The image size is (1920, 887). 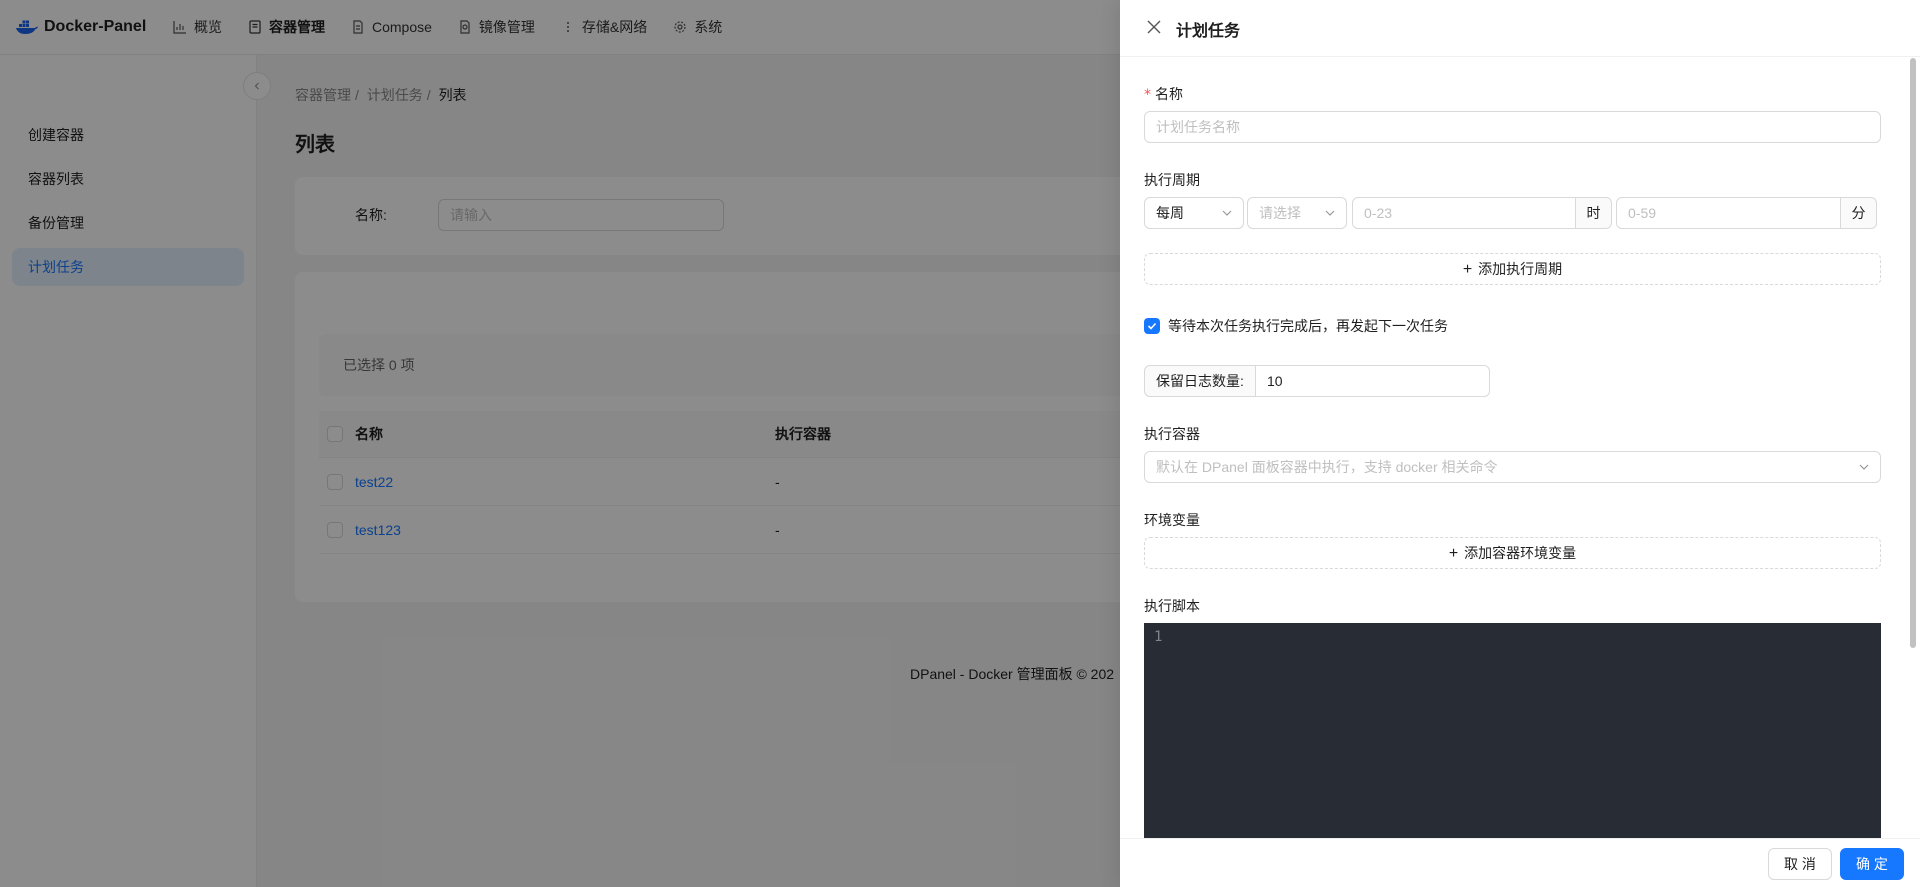 I want to click on add-period-label: 添加执行周期, so click(x=1520, y=269).